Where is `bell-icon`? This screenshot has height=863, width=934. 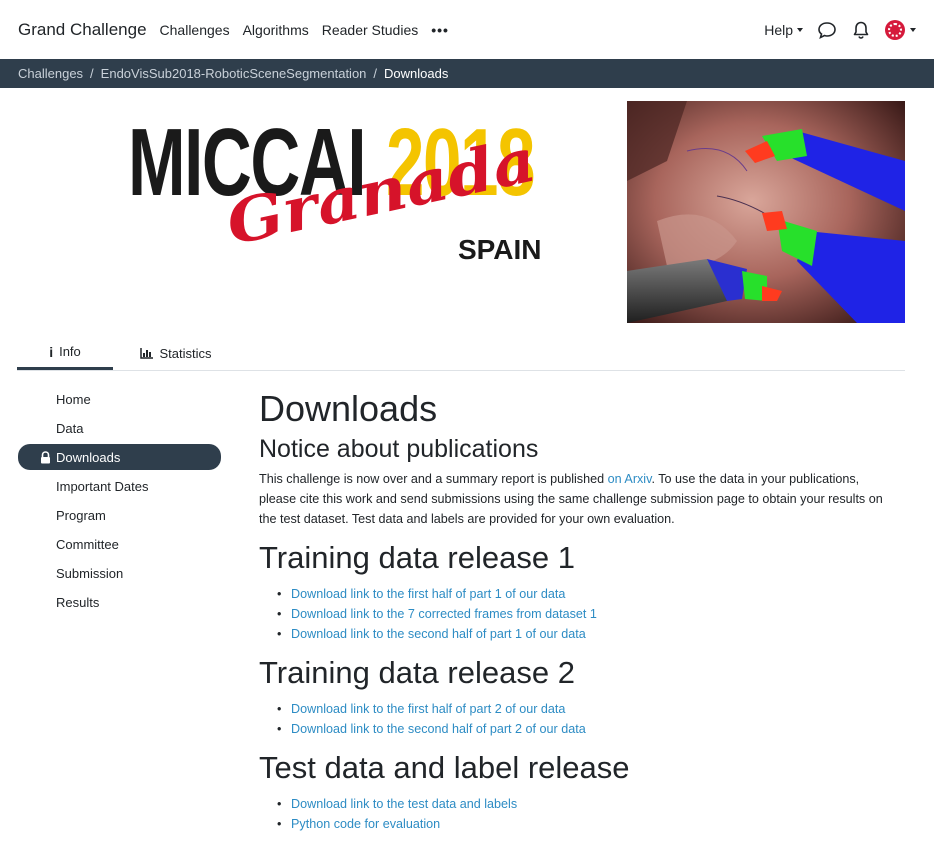 bell-icon is located at coordinates (861, 30).